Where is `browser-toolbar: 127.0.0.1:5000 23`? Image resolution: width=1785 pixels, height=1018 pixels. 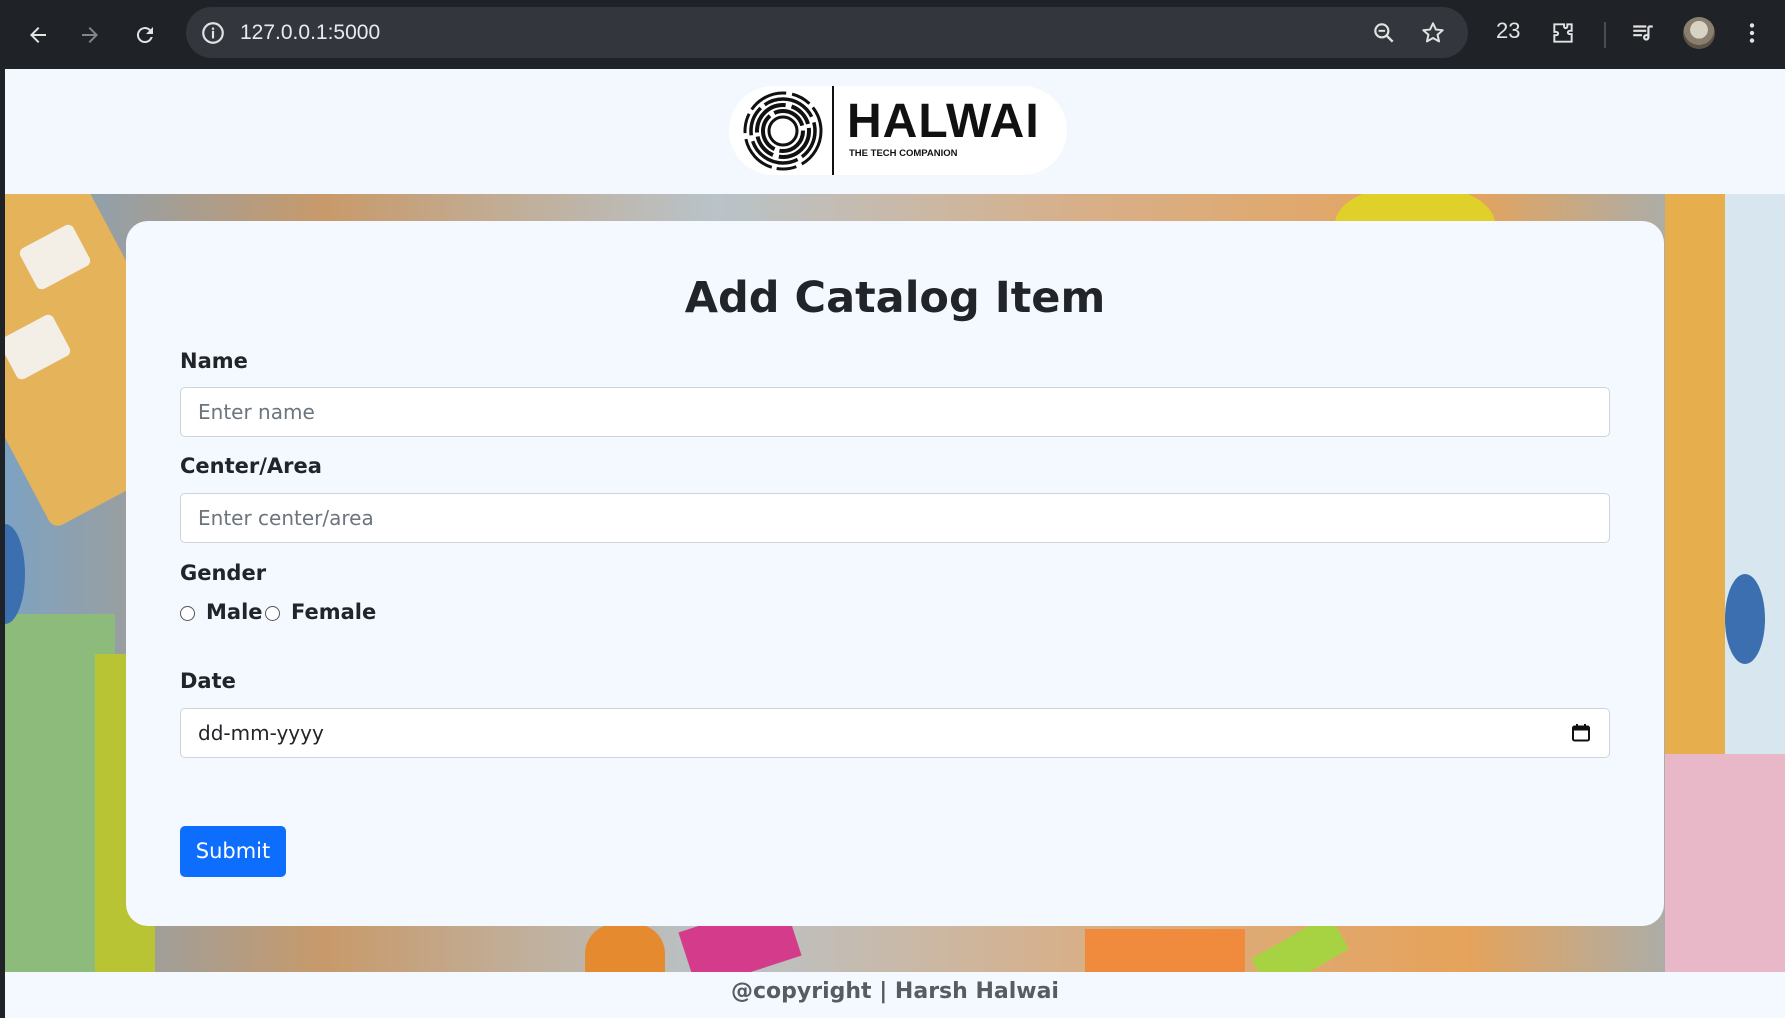
browser-toolbar: 127.0.0.1:5000 23 is located at coordinates (892, 34).